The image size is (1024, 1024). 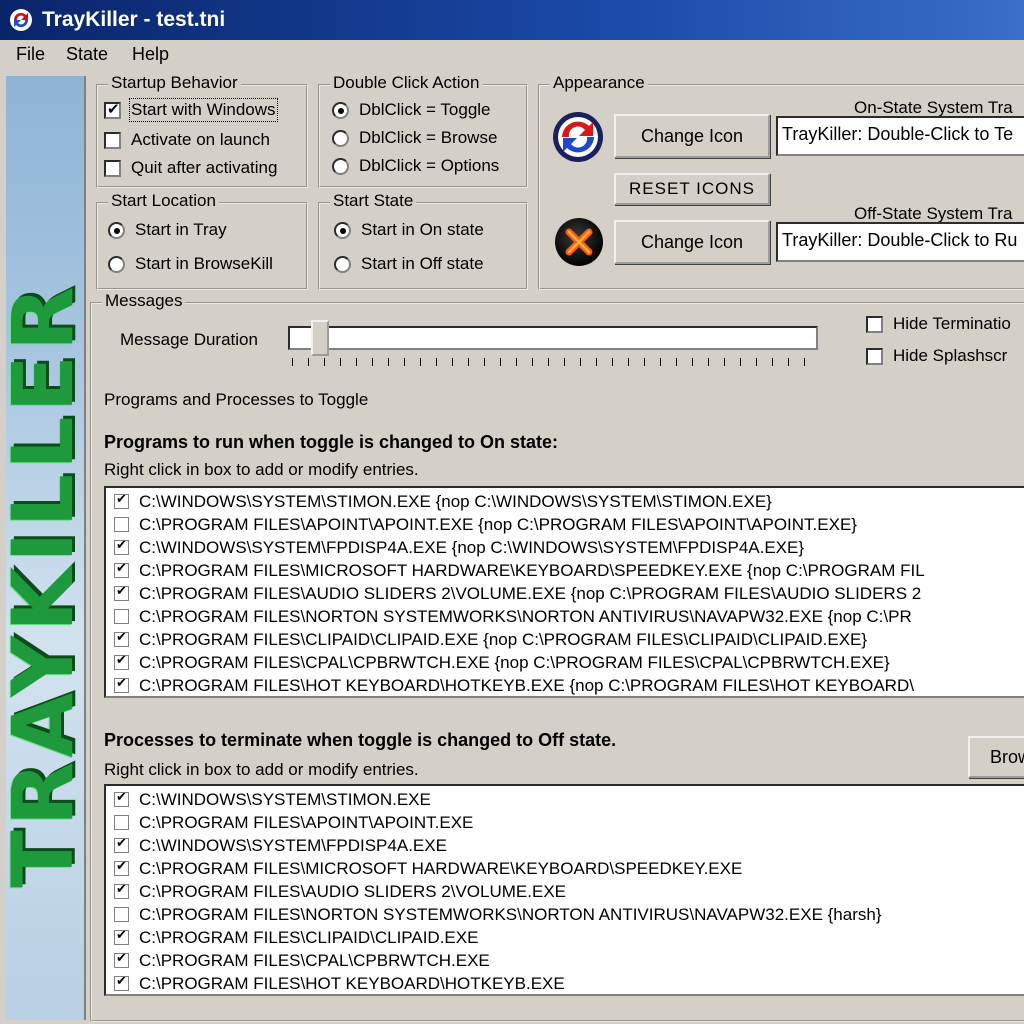 What do you see at coordinates (512, 20) in the screenshot?
I see `title-bar: TrayKiller - test.tni` at bounding box center [512, 20].